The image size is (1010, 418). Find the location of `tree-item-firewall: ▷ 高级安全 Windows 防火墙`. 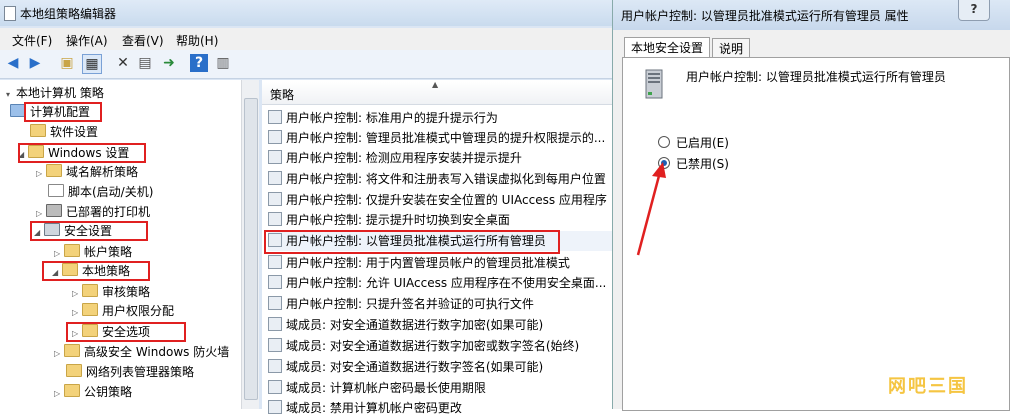

tree-item-firewall: ▷ 高级安全 Windows 防火墙 is located at coordinates (141, 352).